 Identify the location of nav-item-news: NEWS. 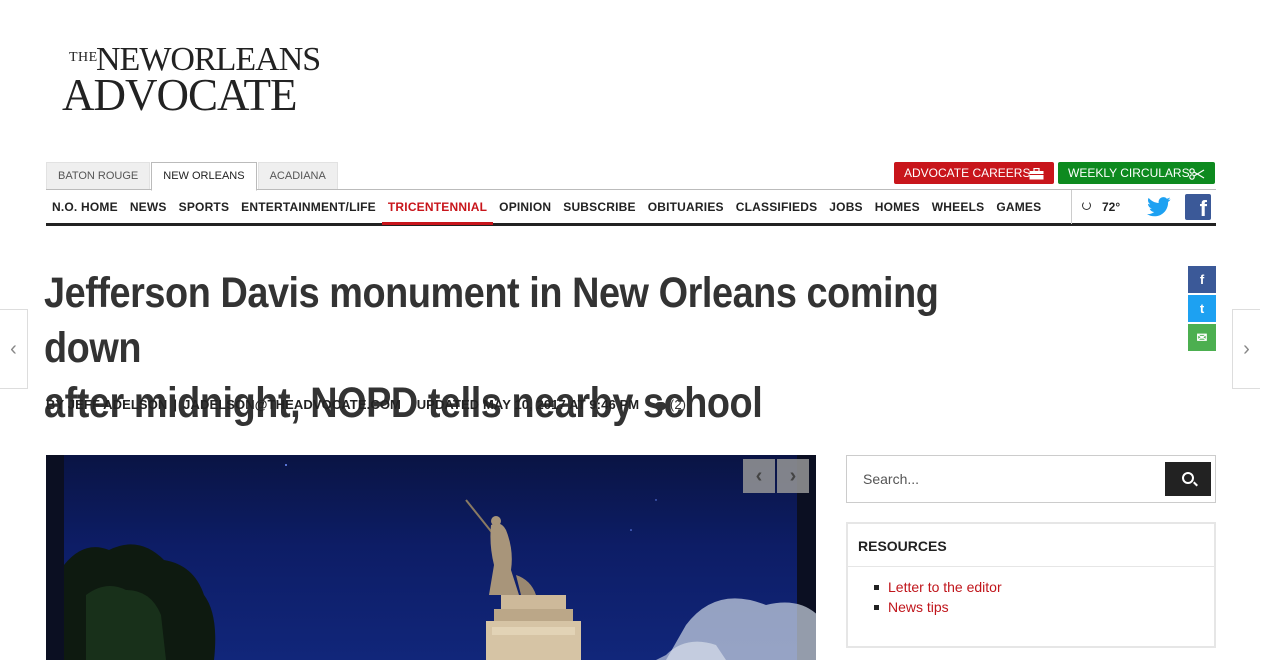
(148, 207).